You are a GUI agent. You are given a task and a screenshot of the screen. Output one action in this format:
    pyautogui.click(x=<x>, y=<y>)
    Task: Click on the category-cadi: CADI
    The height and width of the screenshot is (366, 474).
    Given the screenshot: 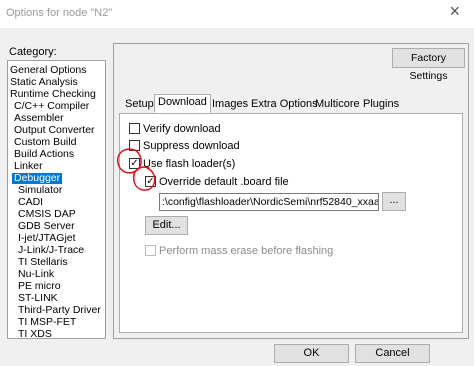 What is the action you would take?
    pyautogui.click(x=30, y=202)
    